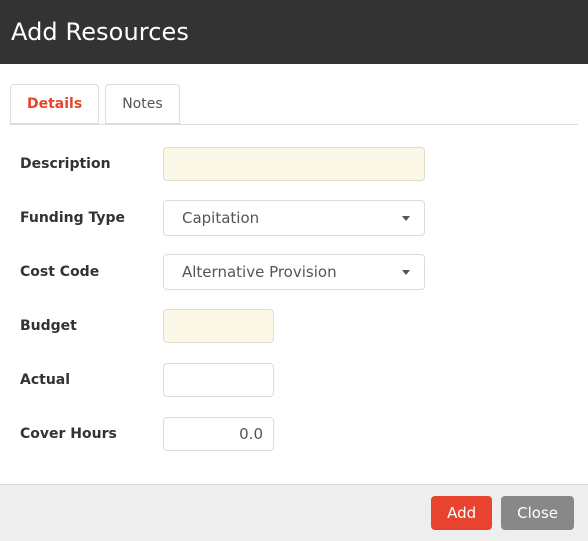 Image resolution: width=588 pixels, height=541 pixels. What do you see at coordinates (221, 218) in the screenshot?
I see `funding-type-value: Capitation` at bounding box center [221, 218].